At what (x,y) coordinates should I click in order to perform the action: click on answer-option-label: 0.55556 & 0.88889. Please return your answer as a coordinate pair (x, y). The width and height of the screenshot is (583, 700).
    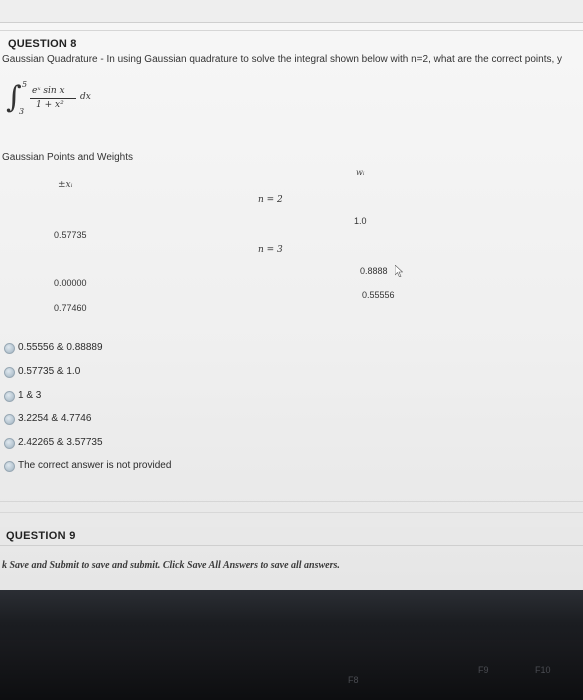
    Looking at the image, I should click on (60, 347).